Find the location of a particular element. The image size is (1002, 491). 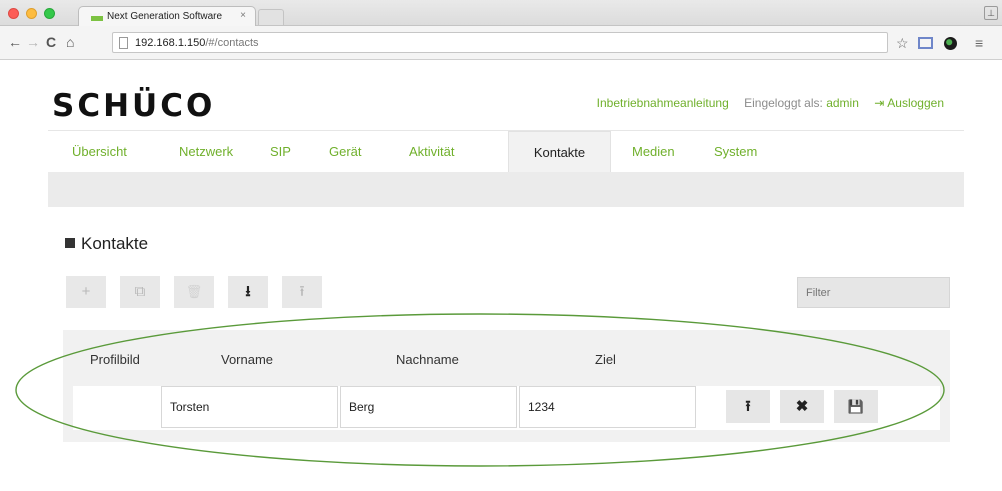

nav-tab-sip: SIP is located at coordinates (280, 152).